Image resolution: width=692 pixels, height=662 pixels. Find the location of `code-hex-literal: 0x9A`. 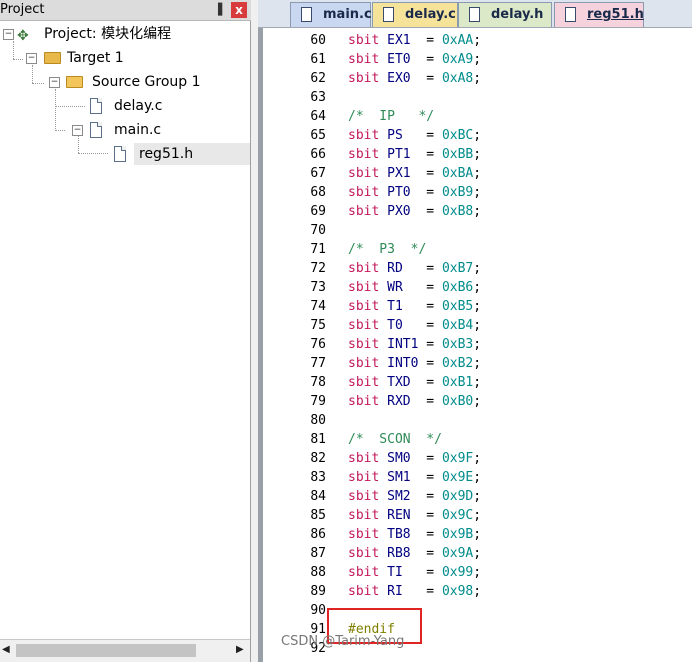

code-hex-literal: 0x9A is located at coordinates (457, 553).